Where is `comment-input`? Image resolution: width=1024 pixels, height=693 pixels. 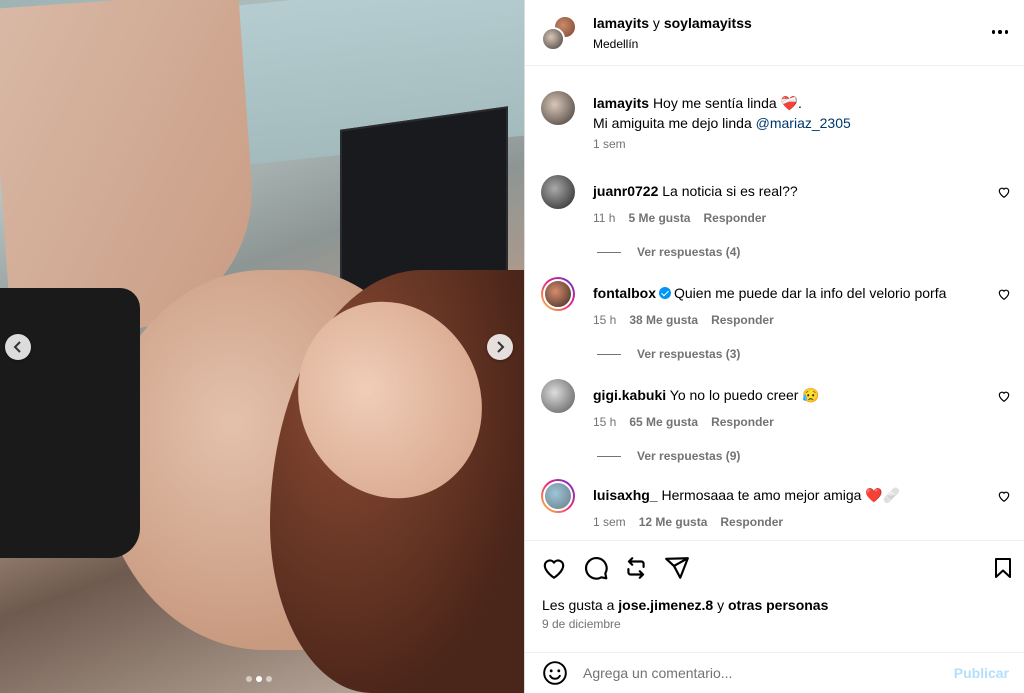
comment-input is located at coordinates (763, 673).